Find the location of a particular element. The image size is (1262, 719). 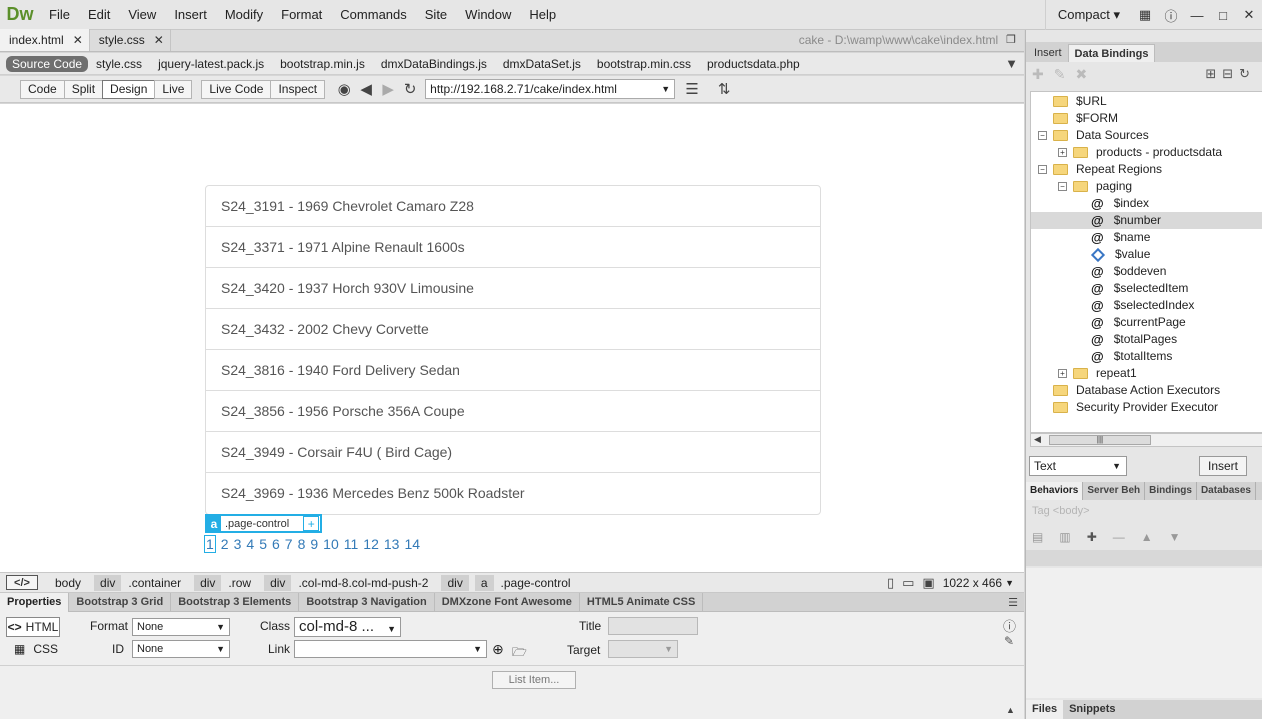

menu-view: View is located at coordinates (142, 15).